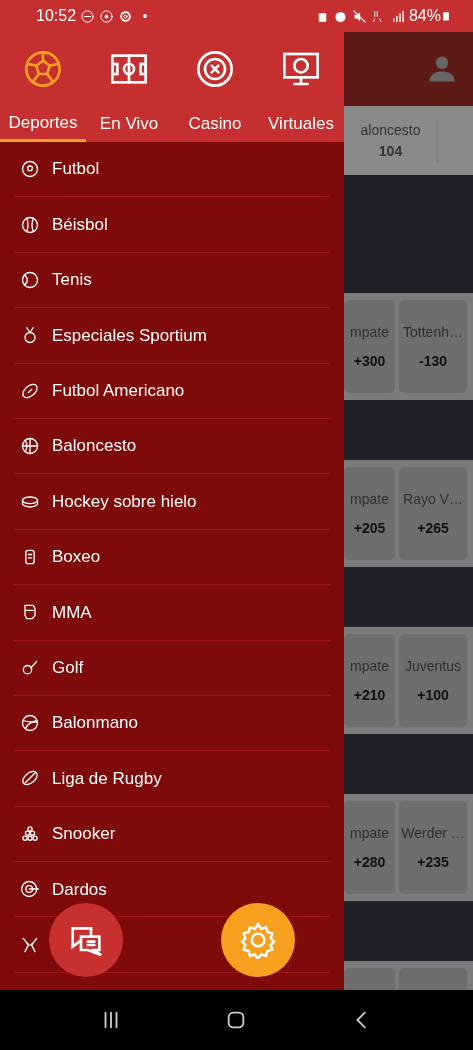 This screenshot has width=473, height=1050. Describe the element at coordinates (369, 862) in the screenshot. I see `odds-value: +280` at that location.